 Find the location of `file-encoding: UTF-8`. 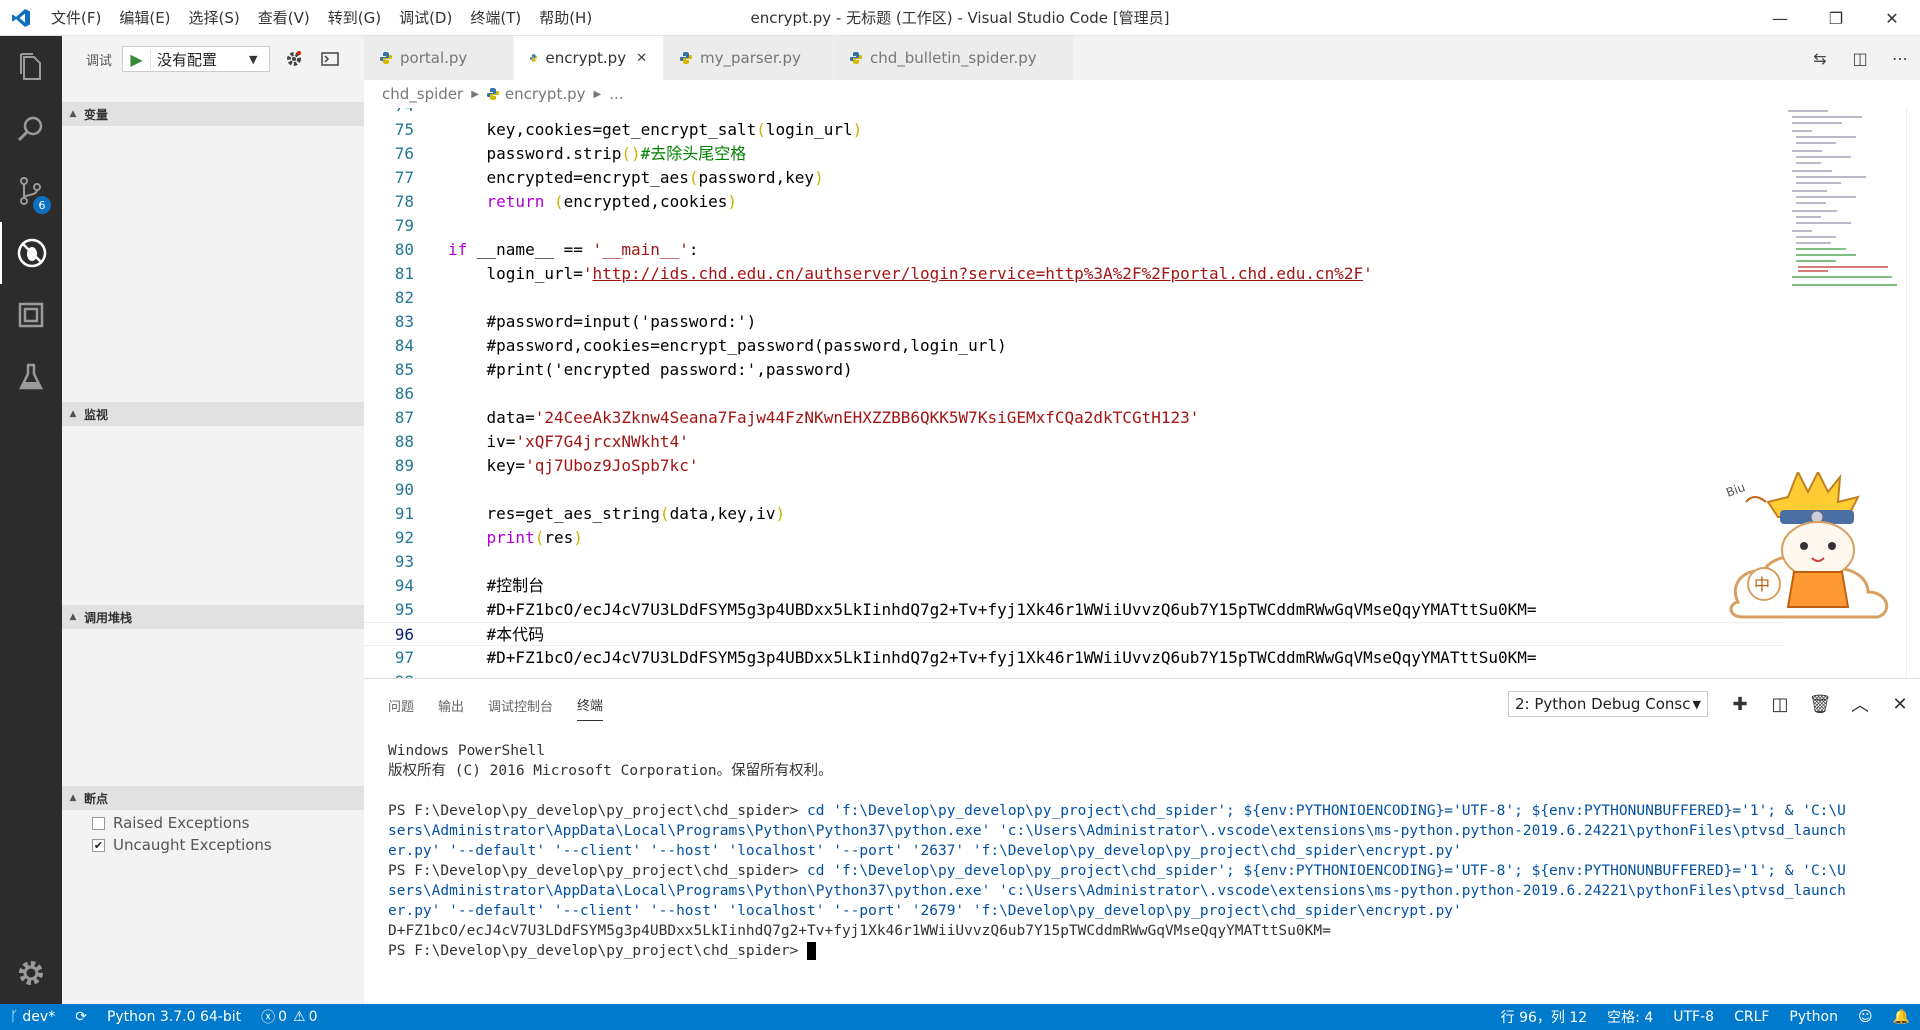

file-encoding: UTF-8 is located at coordinates (1693, 1017).